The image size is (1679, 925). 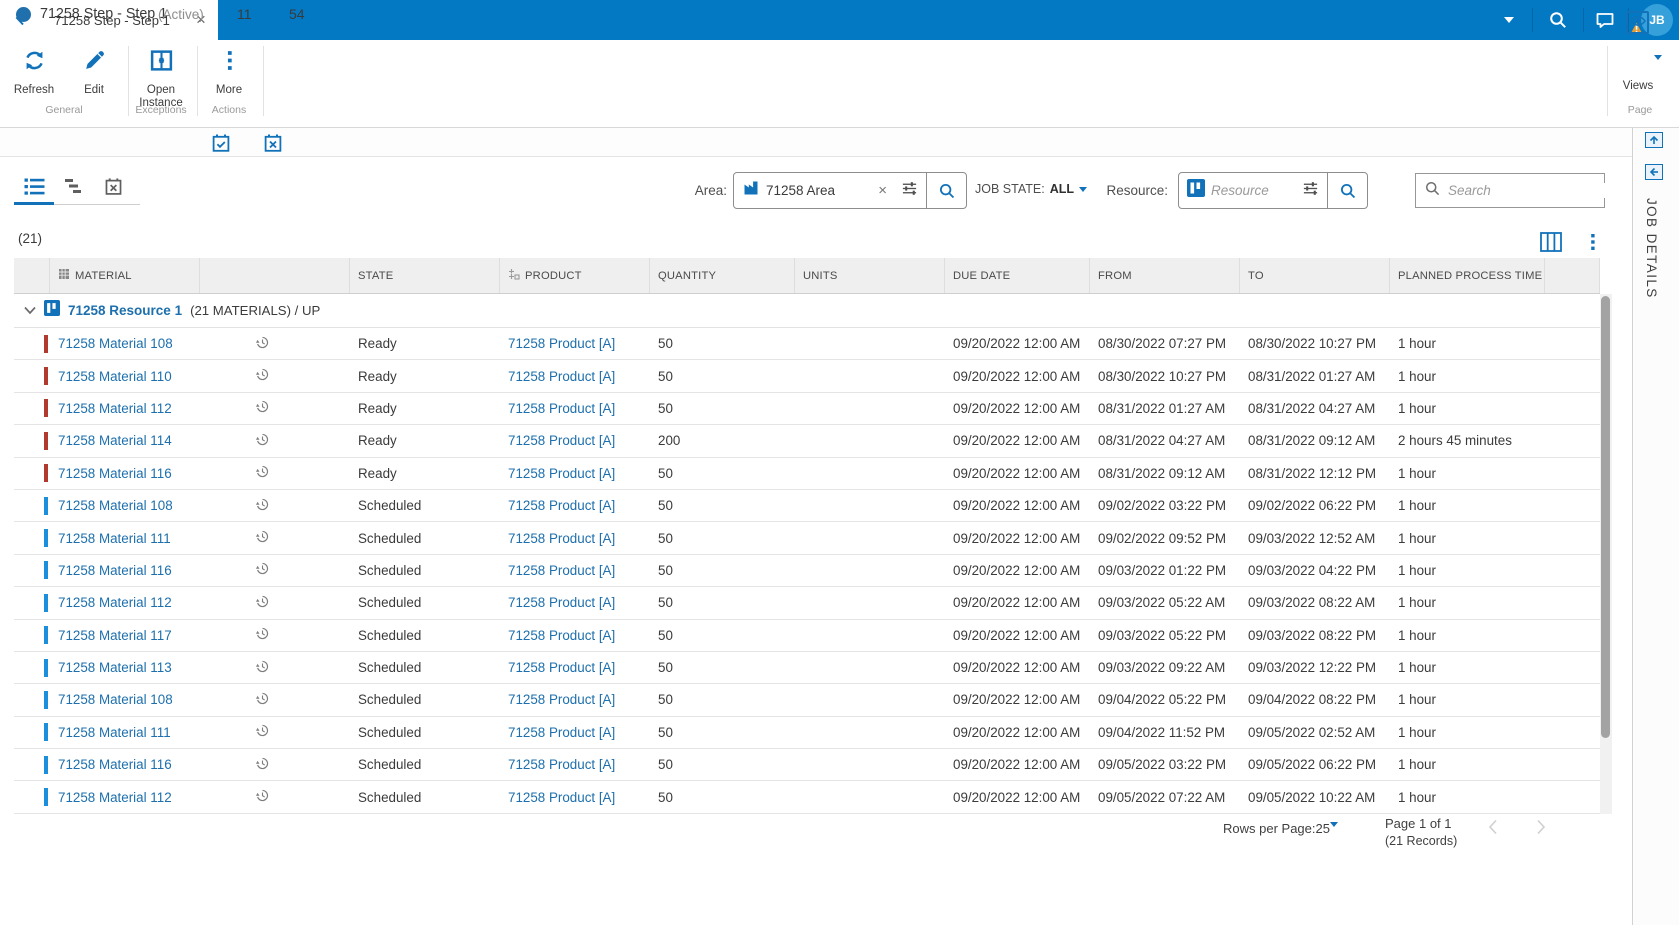 I want to click on column-header-due-date: DUE DATE, so click(x=1017, y=275).